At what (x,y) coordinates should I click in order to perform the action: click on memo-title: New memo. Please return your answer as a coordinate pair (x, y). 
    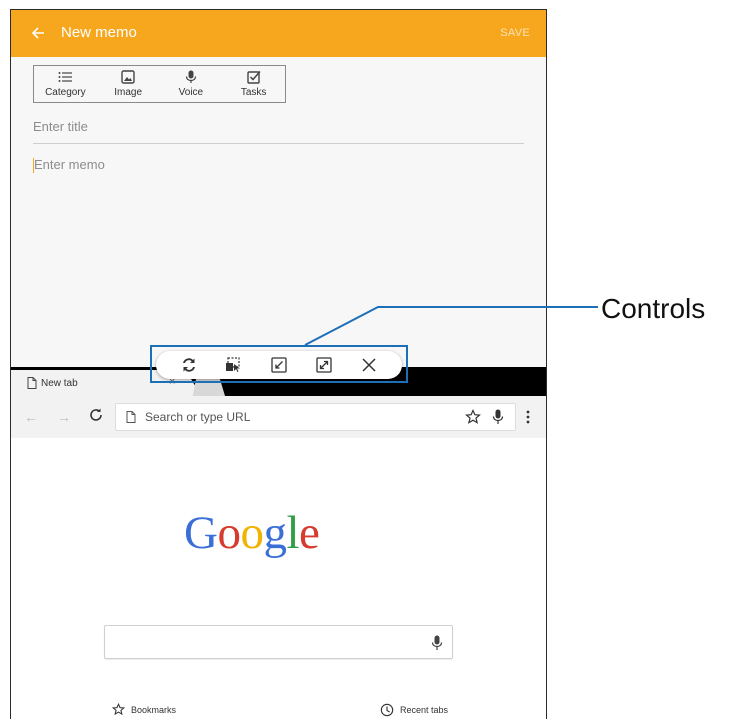
    Looking at the image, I should click on (99, 32).